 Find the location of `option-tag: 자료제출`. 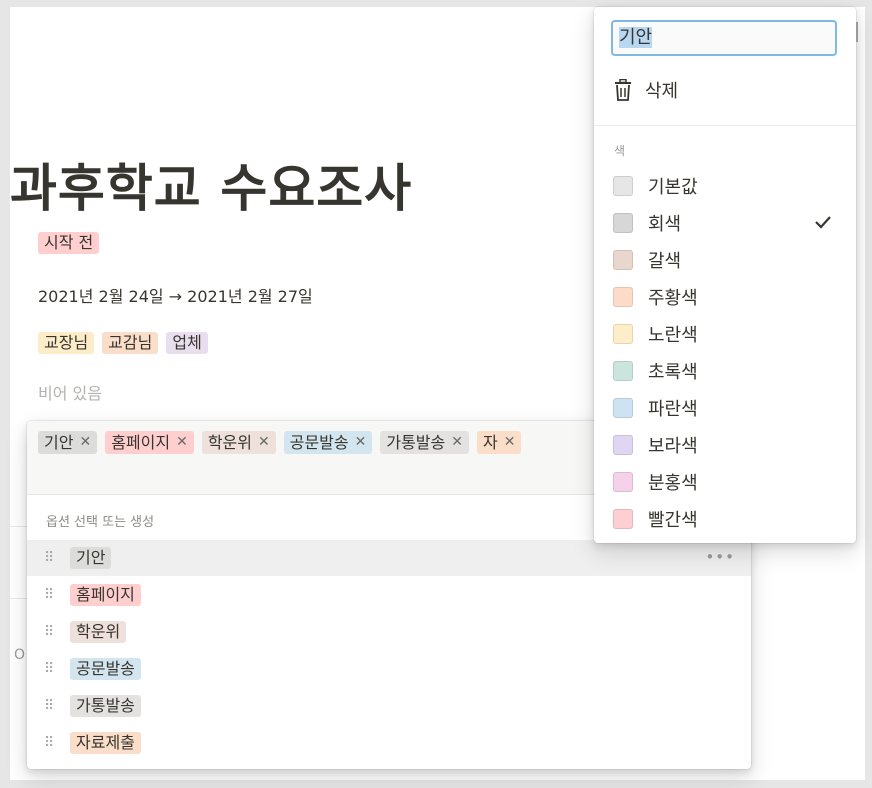

option-tag: 자료제출 is located at coordinates (105, 743).